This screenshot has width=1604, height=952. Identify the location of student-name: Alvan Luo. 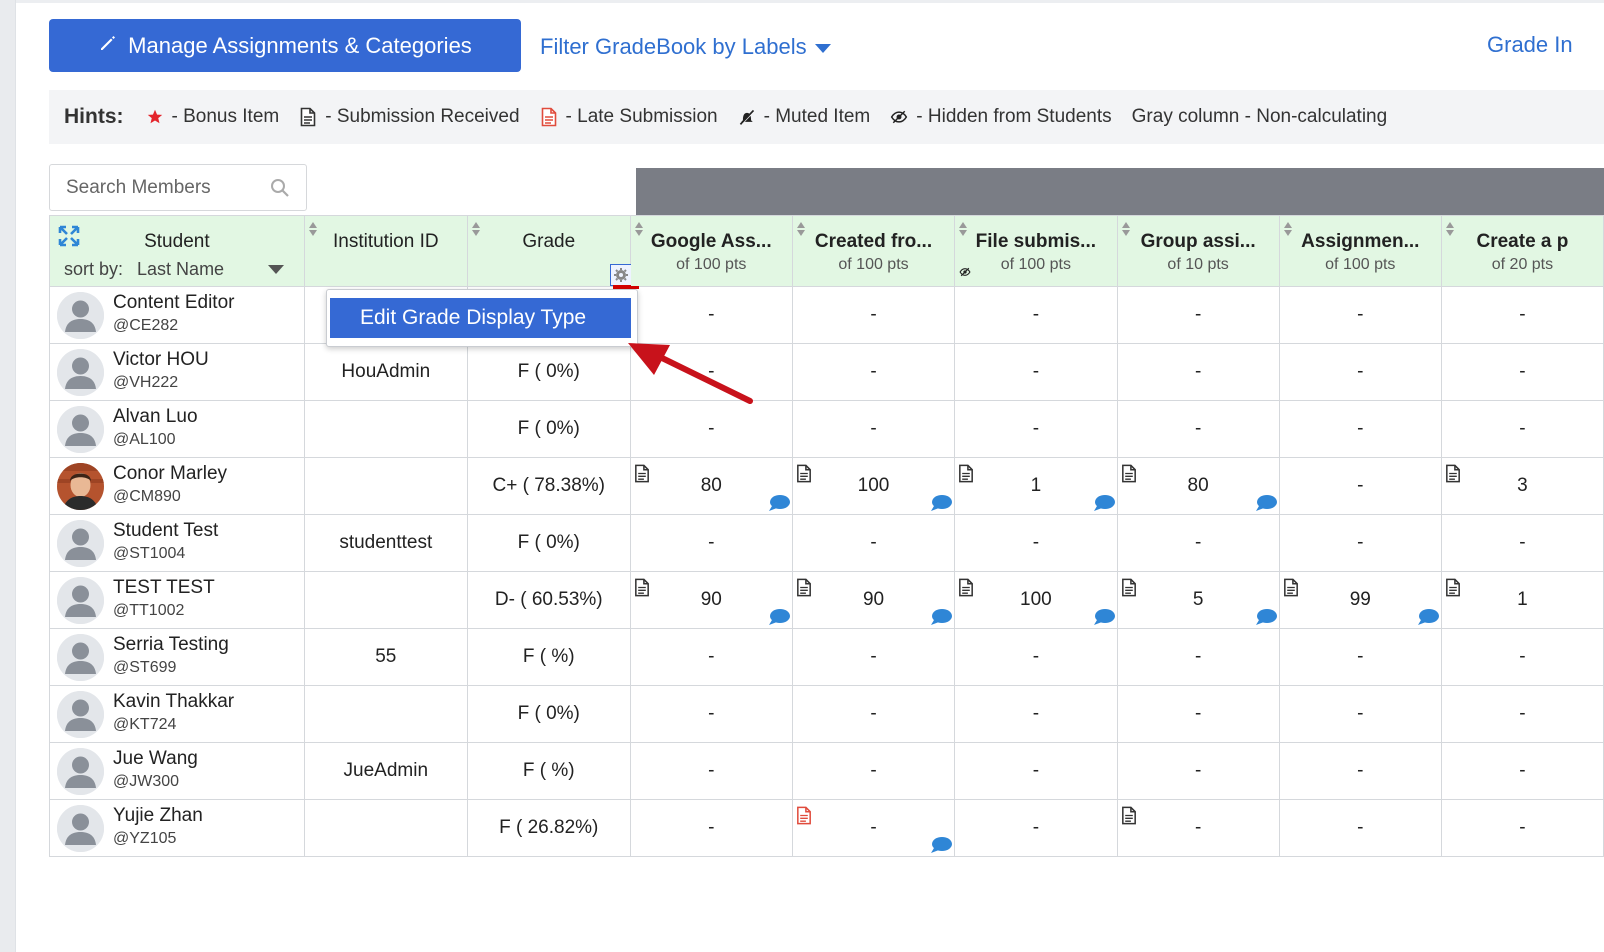
(155, 417).